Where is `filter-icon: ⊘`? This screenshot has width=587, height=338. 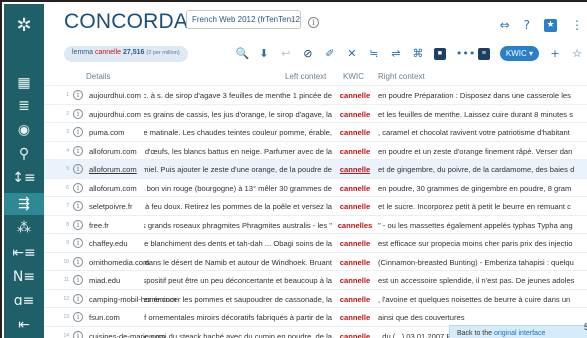
filter-icon: ⊘ is located at coordinates (308, 53).